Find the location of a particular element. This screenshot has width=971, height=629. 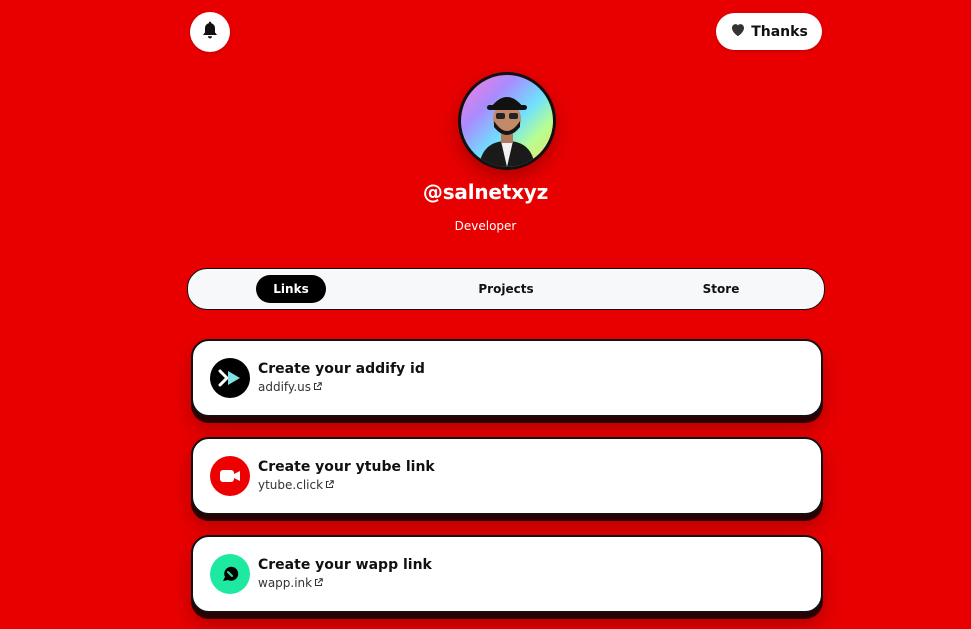

profile-bio: Developer is located at coordinates (485, 226).